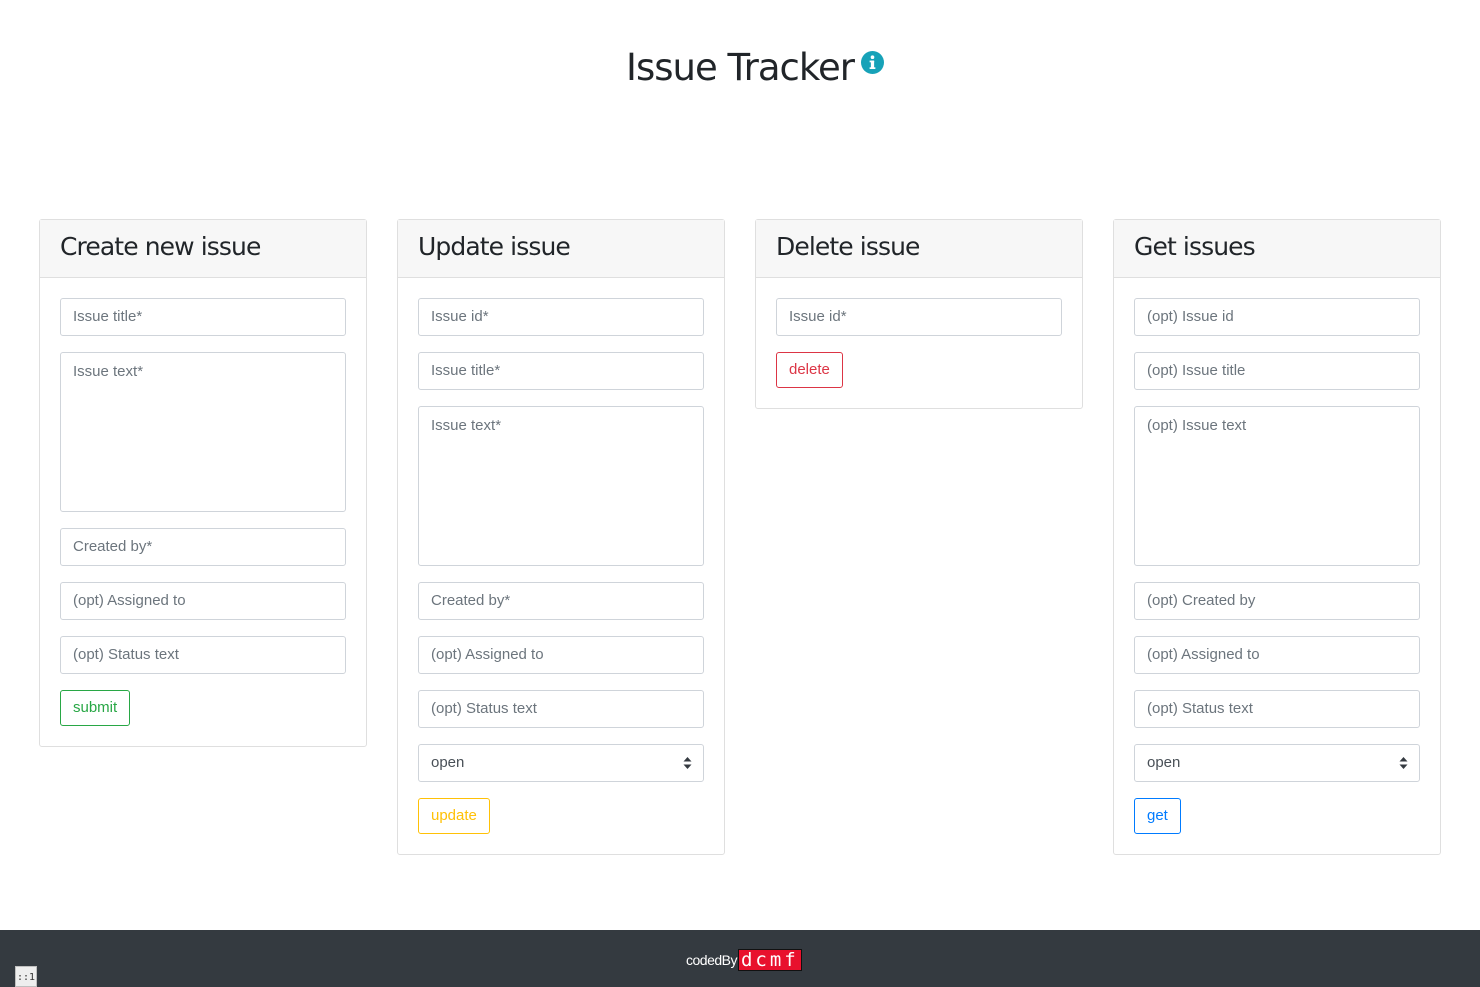 The width and height of the screenshot is (1480, 987). What do you see at coordinates (1195, 246) in the screenshot?
I see `card-title: Get issues` at bounding box center [1195, 246].